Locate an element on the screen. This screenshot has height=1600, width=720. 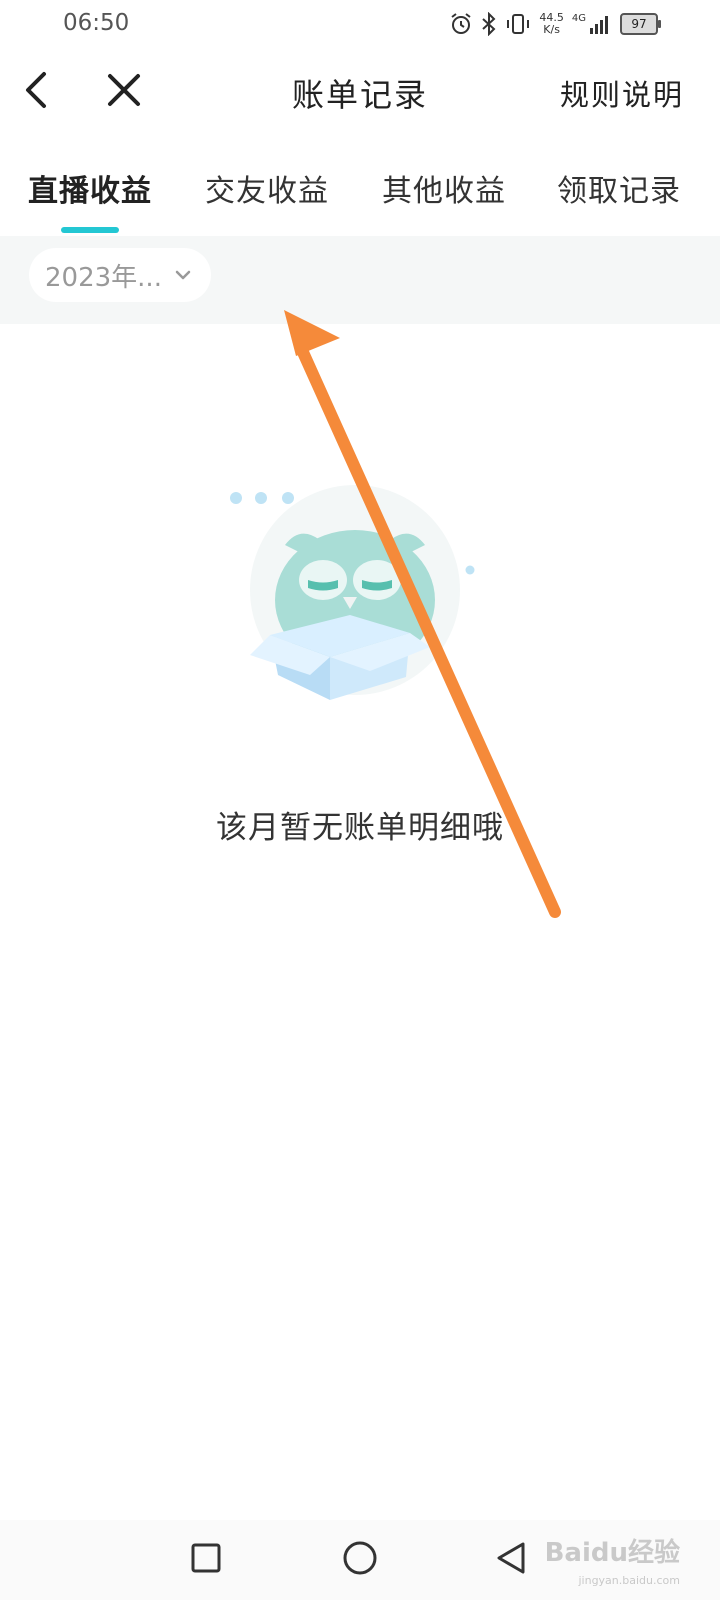
watermark-logo: Baidu经验 is located at coordinates (612, 1553).